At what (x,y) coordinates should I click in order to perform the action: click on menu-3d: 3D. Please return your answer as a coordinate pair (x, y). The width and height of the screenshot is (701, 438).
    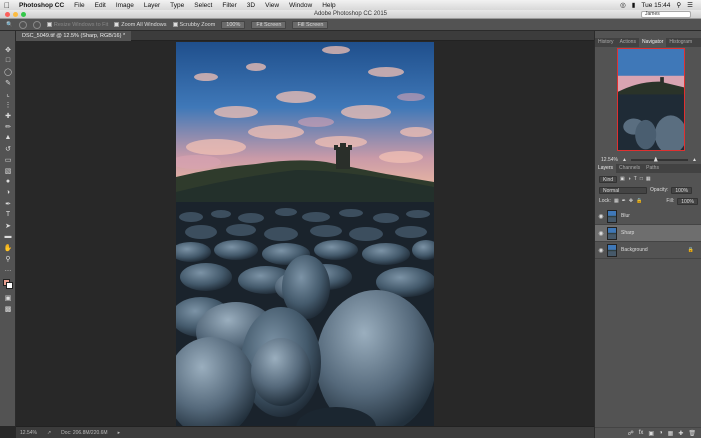
    Looking at the image, I should click on (251, 5).